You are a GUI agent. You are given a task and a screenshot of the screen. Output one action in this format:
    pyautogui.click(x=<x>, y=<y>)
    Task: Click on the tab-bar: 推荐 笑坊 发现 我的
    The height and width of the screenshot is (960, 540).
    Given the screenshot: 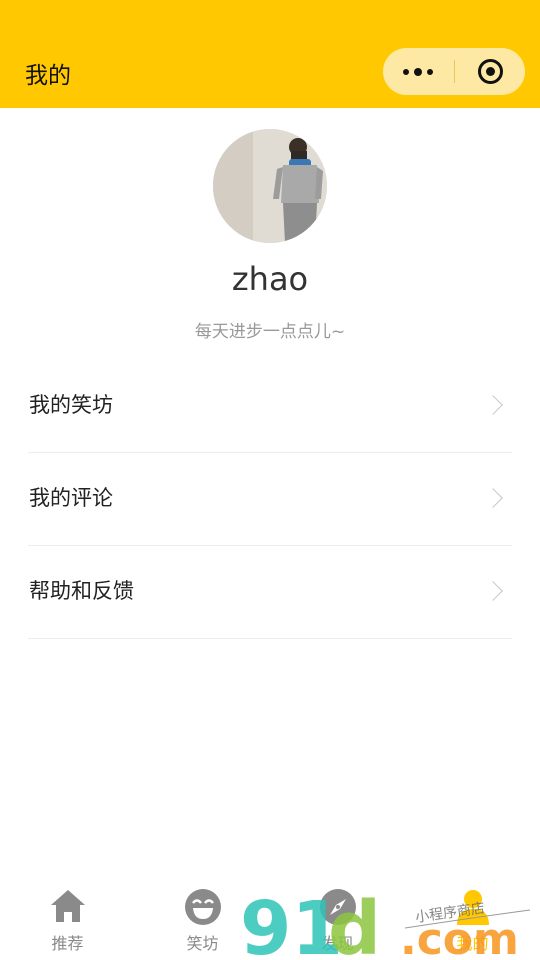 What is the action you would take?
    pyautogui.click(x=270, y=915)
    